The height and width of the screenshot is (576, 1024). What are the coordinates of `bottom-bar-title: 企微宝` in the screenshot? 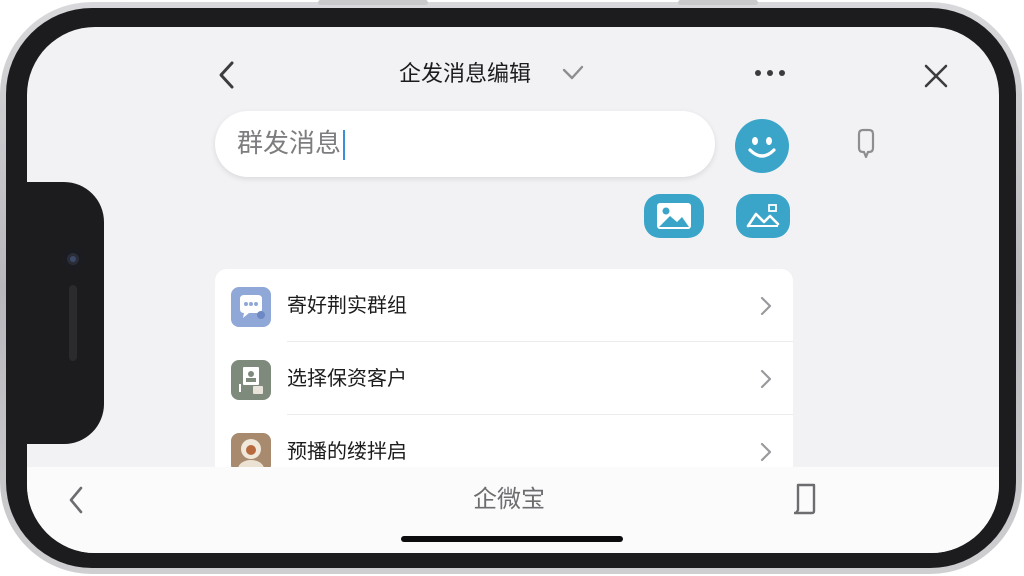 It's located at (509, 499).